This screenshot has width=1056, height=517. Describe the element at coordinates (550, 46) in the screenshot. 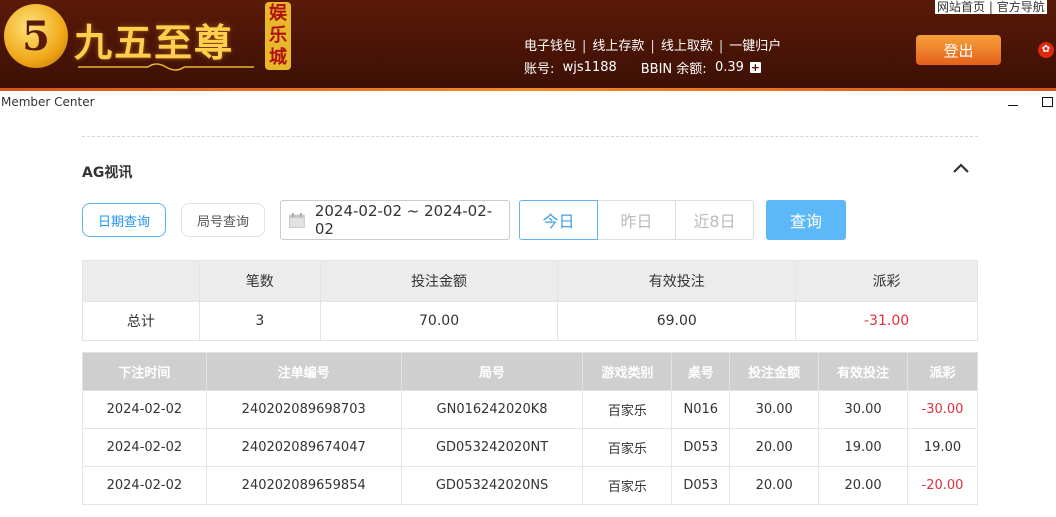

I see `nav-e-wallet: 电子钱包` at that location.